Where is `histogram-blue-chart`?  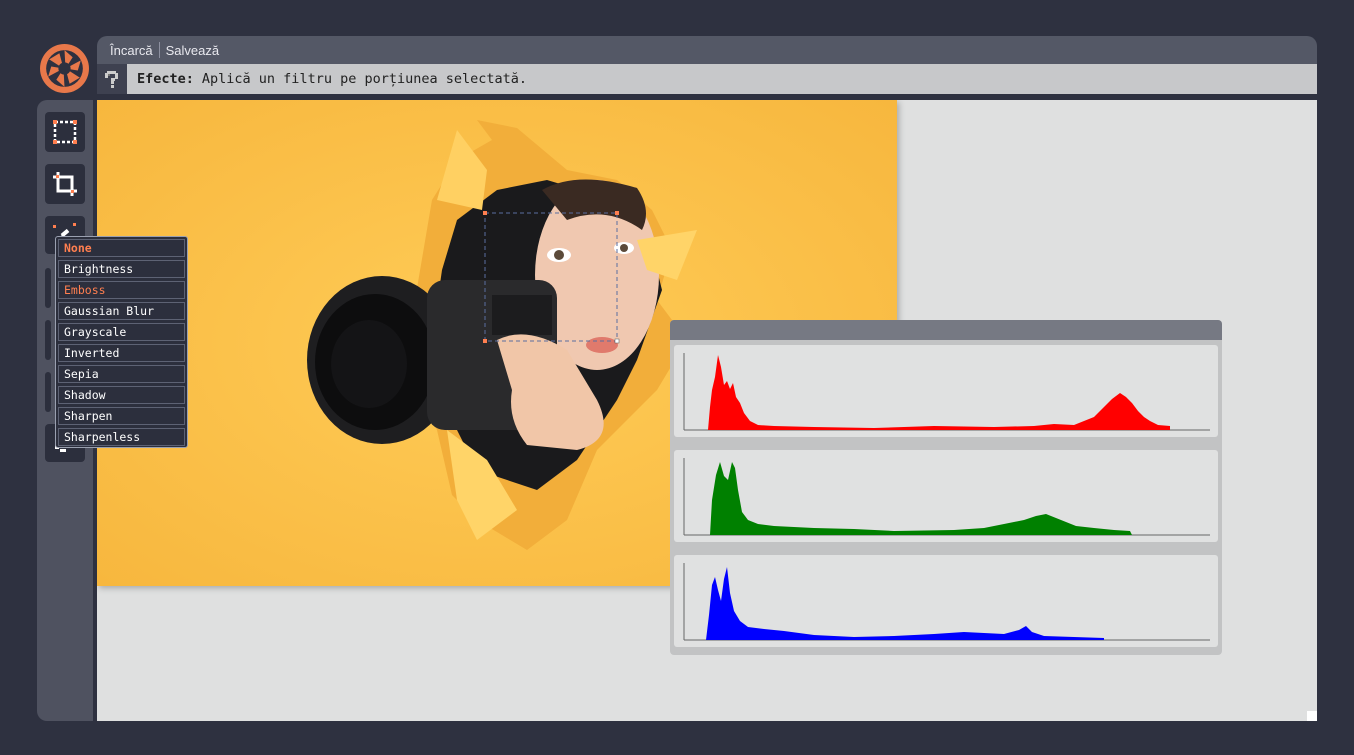
histogram-blue-chart is located at coordinates (946, 602).